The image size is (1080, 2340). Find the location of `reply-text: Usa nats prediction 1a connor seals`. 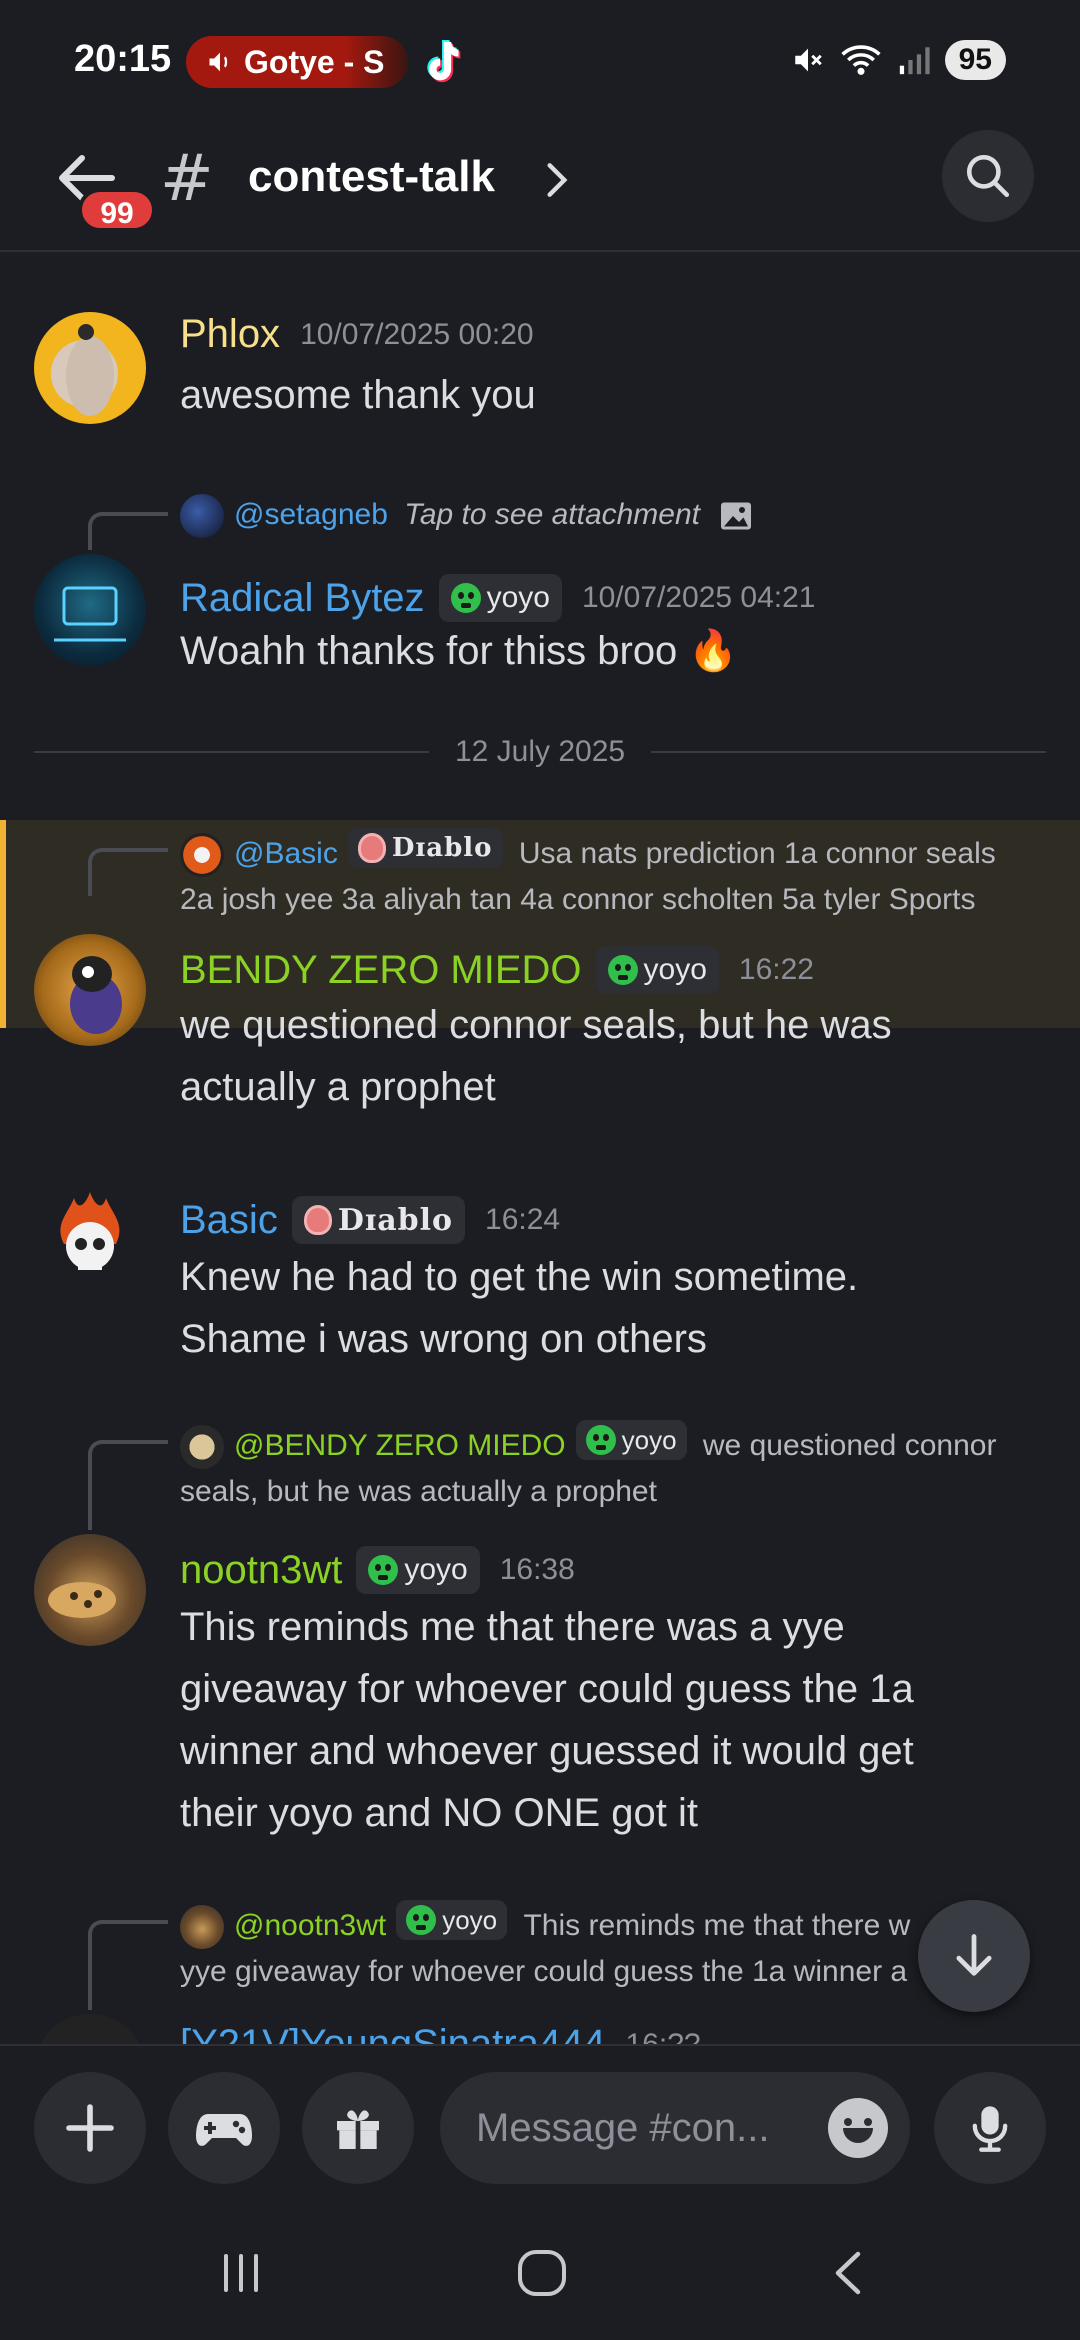

reply-text: Usa nats prediction 1a connor seals is located at coordinates (757, 853).